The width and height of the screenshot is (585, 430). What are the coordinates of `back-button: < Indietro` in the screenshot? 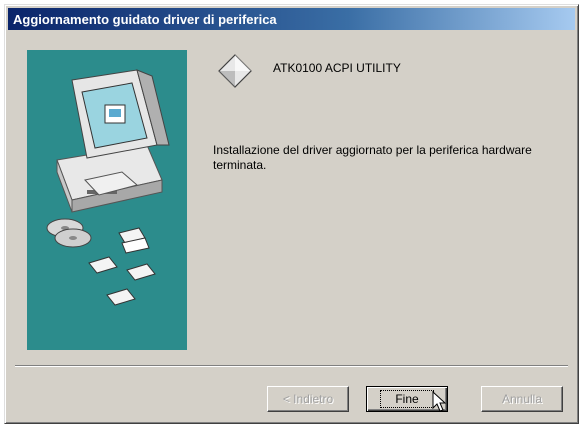 It's located at (308, 399).